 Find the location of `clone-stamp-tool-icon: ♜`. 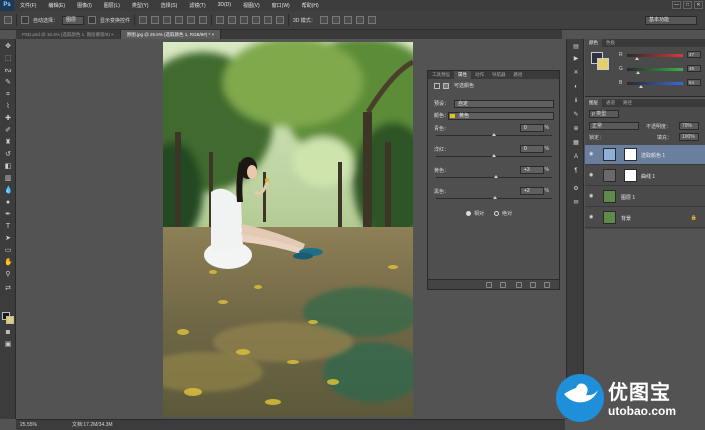

clone-stamp-tool-icon: ♜ is located at coordinates (8, 143).